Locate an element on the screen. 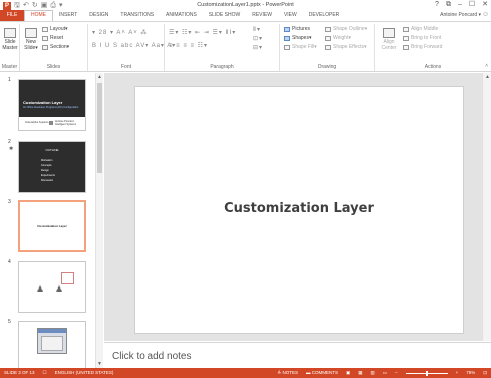 The width and height of the screenshot is (491, 378). new-slide-button: New Slide▾ is located at coordinates (31, 39).